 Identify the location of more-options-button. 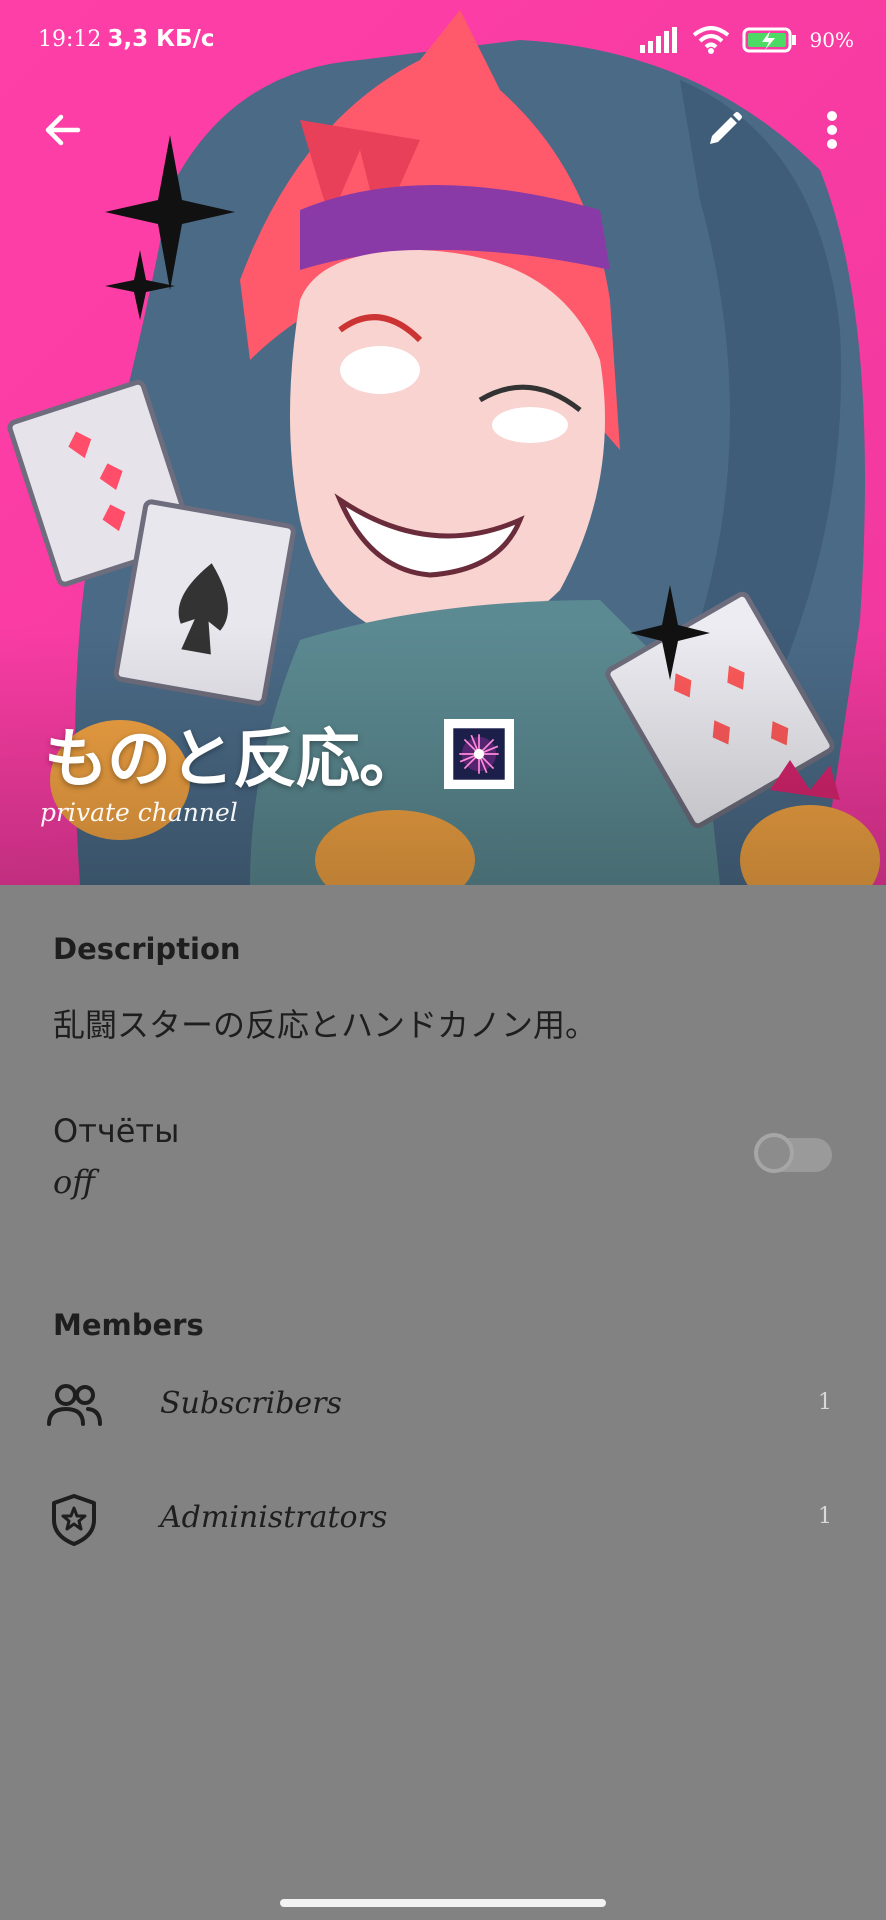
(832, 130).